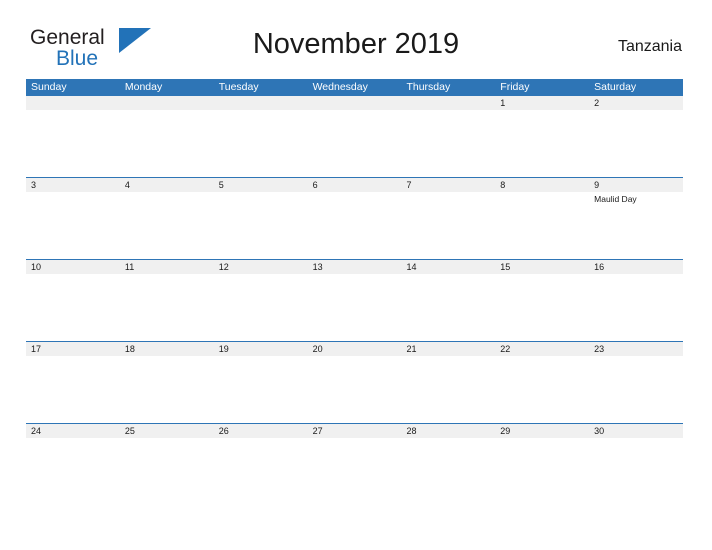 The image size is (712, 550). What do you see at coordinates (542, 267) in the screenshot?
I see `calendar-day-number: 15` at bounding box center [542, 267].